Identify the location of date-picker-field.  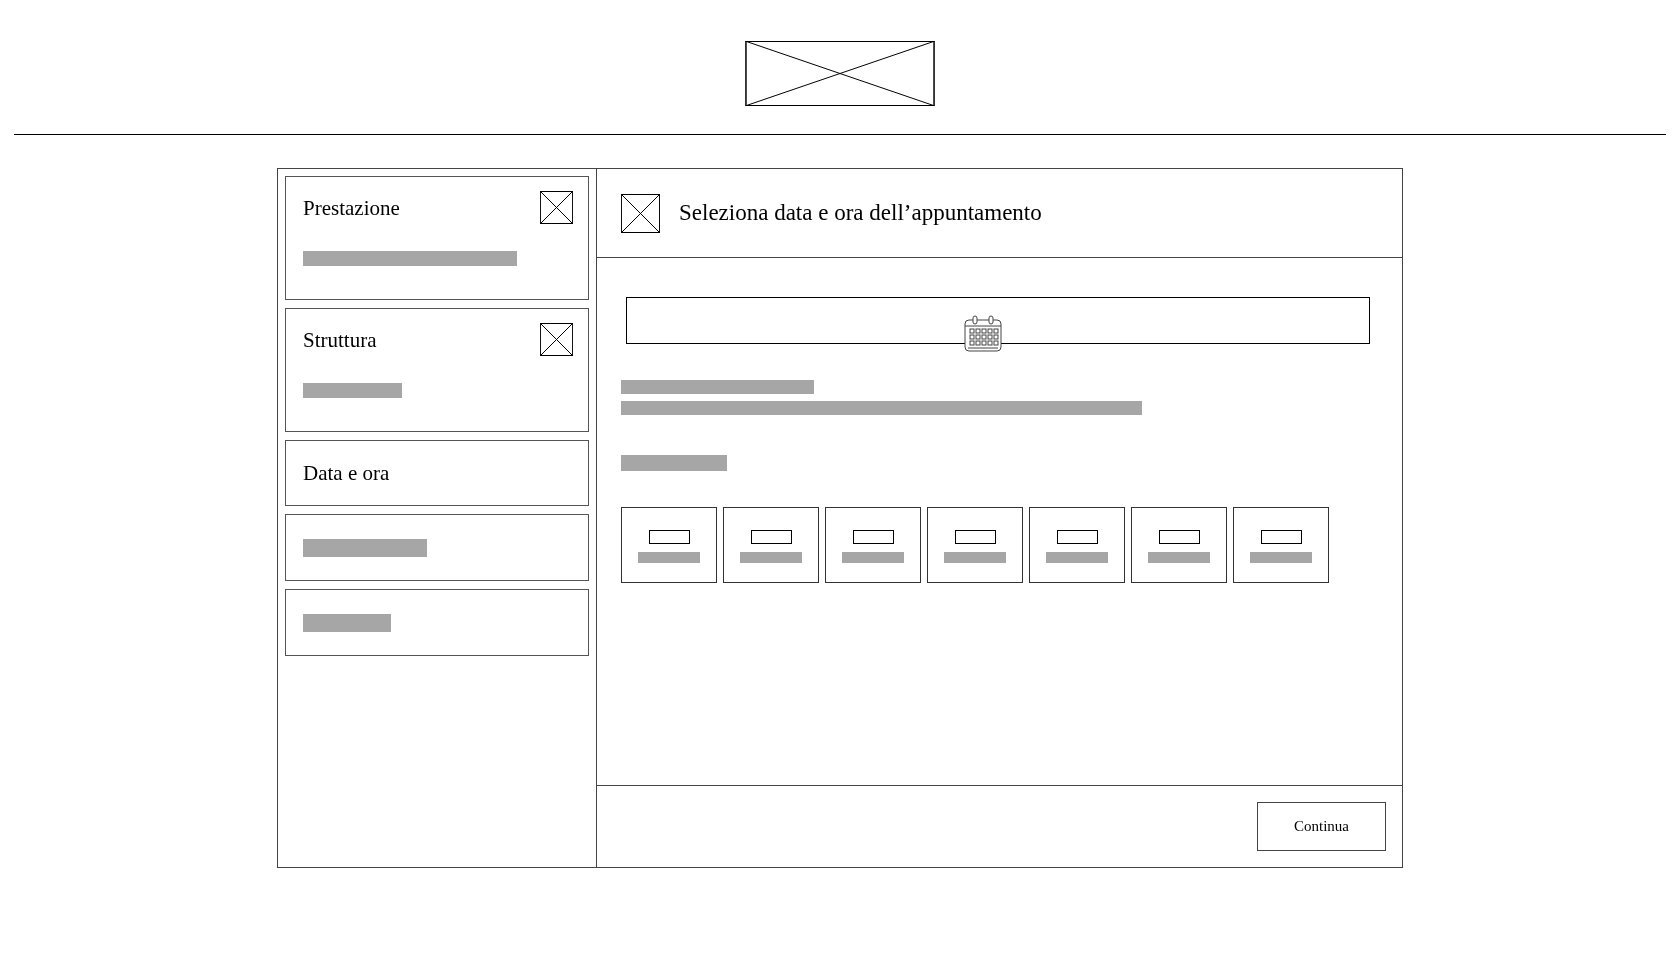
(998, 320).